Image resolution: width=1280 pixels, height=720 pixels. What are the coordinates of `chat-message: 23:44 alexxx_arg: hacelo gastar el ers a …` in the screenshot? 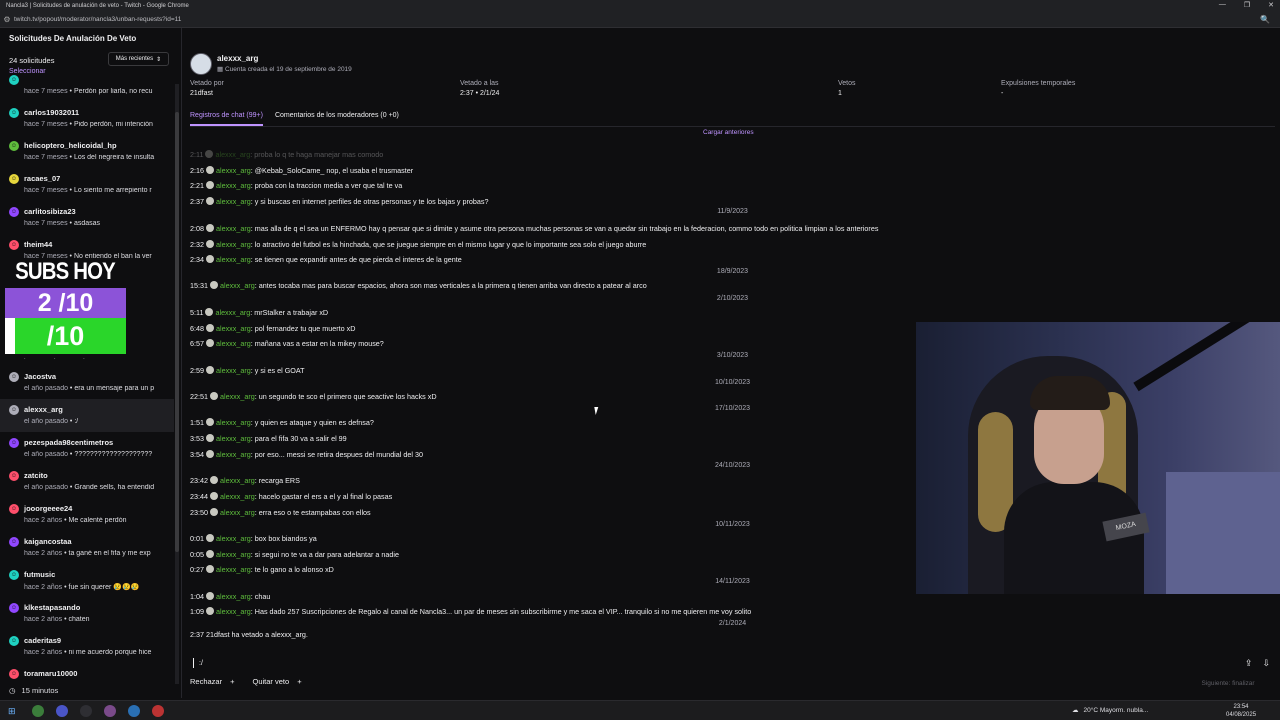 It's located at (291, 496).